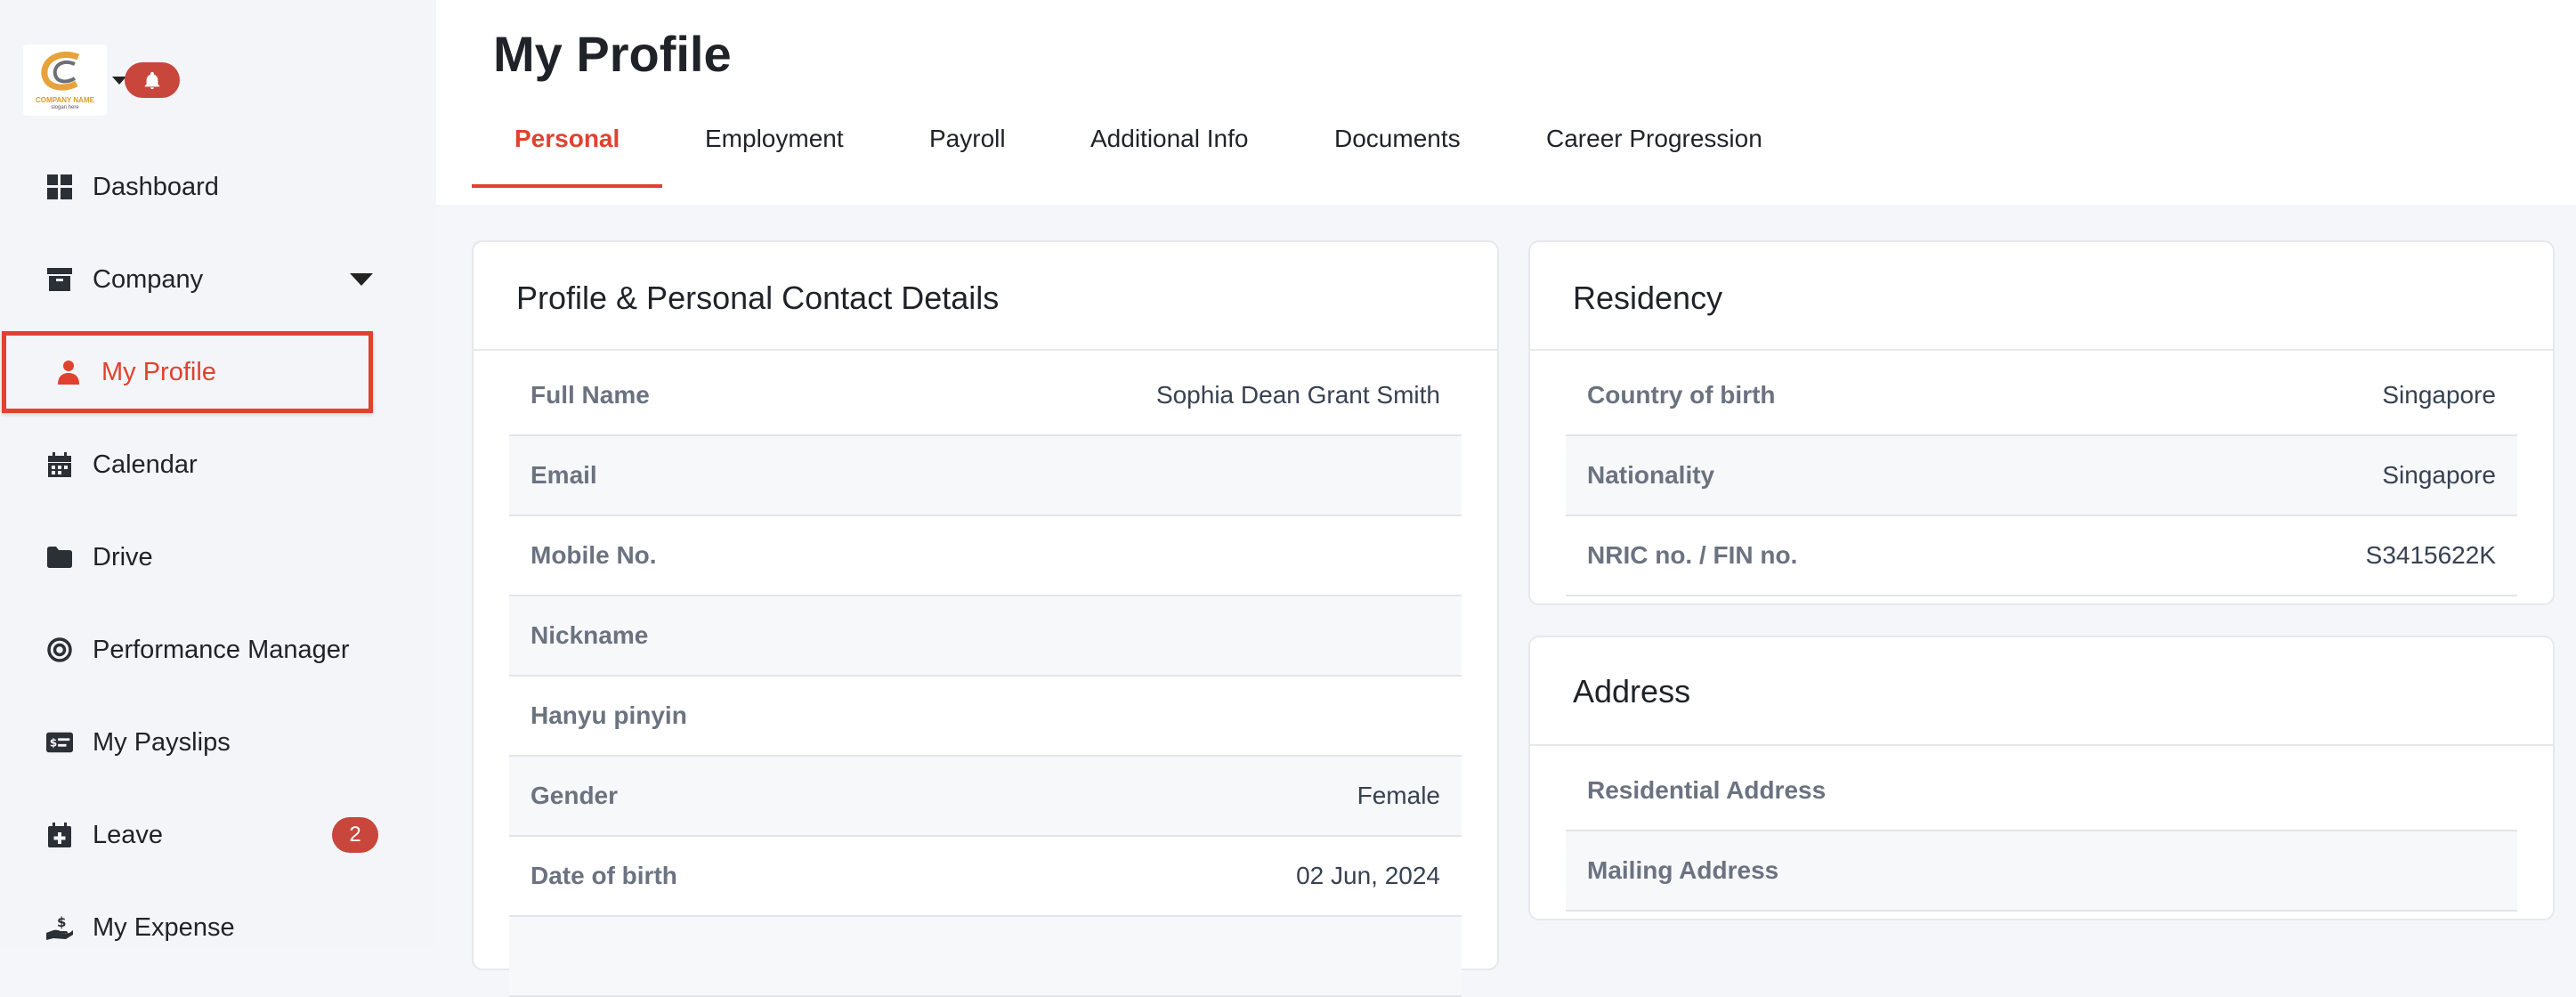 The width and height of the screenshot is (2576, 997). What do you see at coordinates (146, 464) in the screenshot?
I see `sidebar-item-label: Calendar` at bounding box center [146, 464].